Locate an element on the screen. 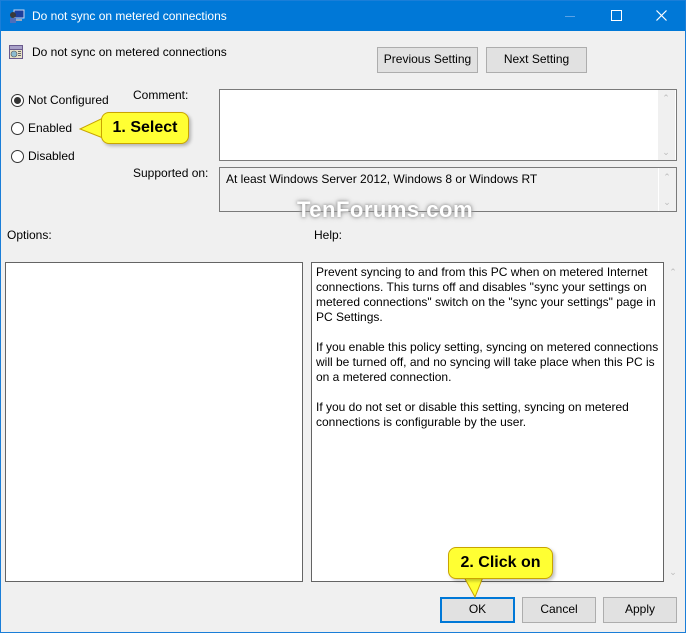 The width and height of the screenshot is (686, 633). radio-label: Disabled is located at coordinates (51, 156).